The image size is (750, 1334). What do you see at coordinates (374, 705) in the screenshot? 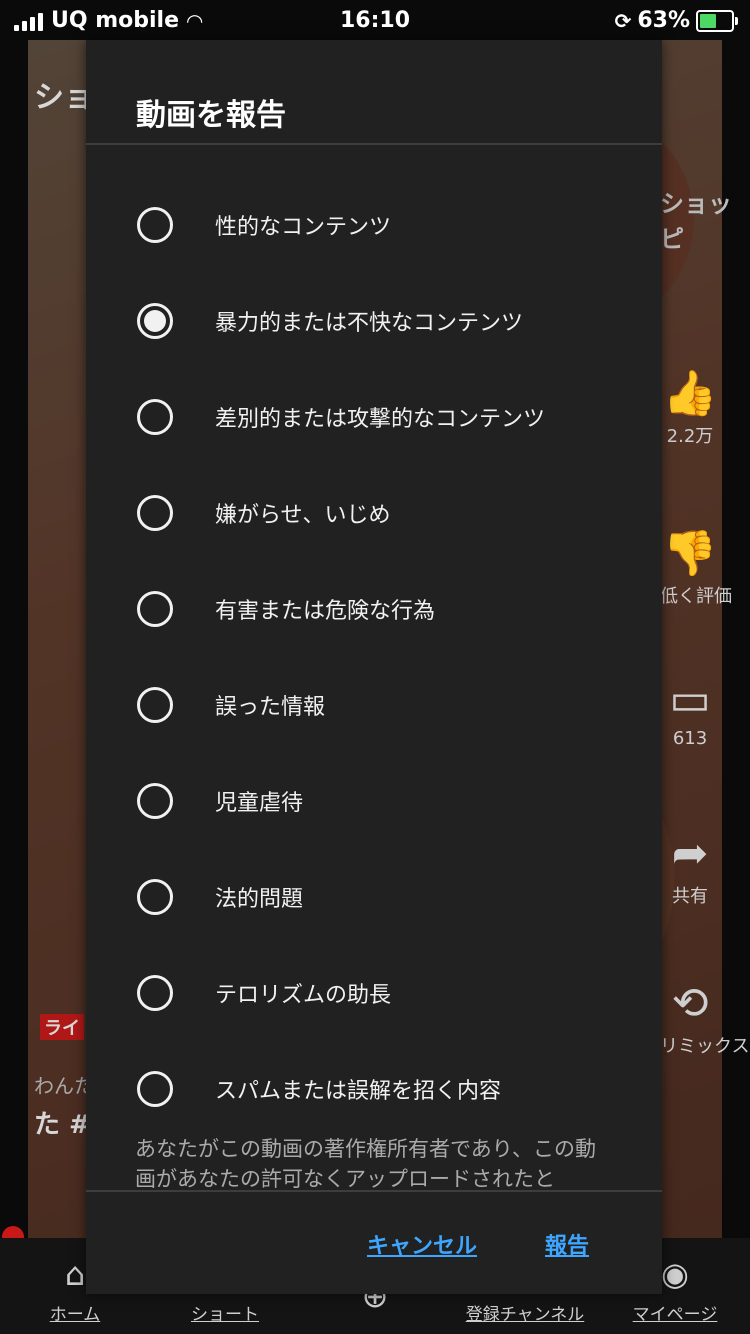
I see `report-option: 誤った情報` at bounding box center [374, 705].